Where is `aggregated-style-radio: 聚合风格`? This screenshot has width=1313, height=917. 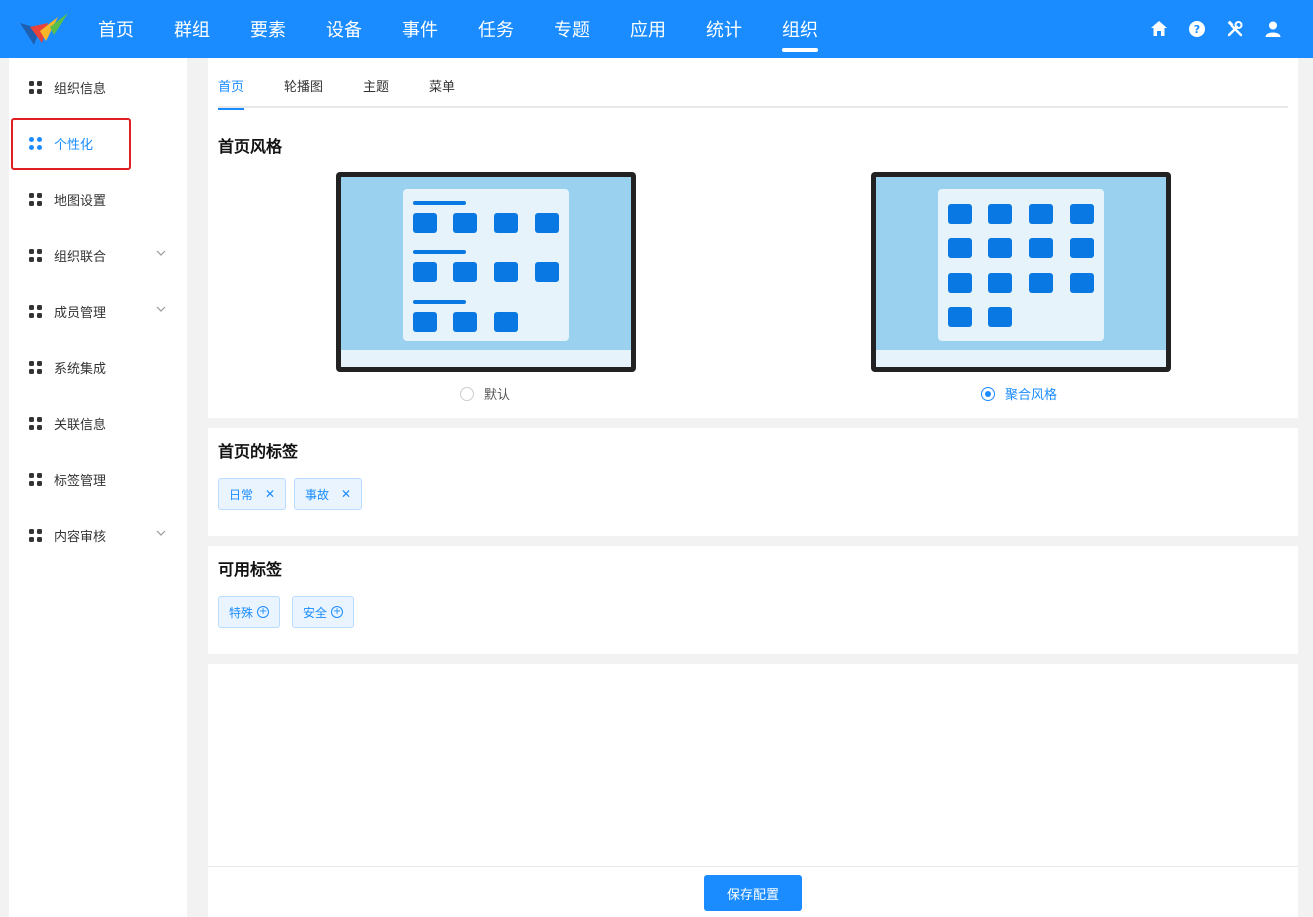
aggregated-style-radio: 聚合风格 is located at coordinates (1019, 393).